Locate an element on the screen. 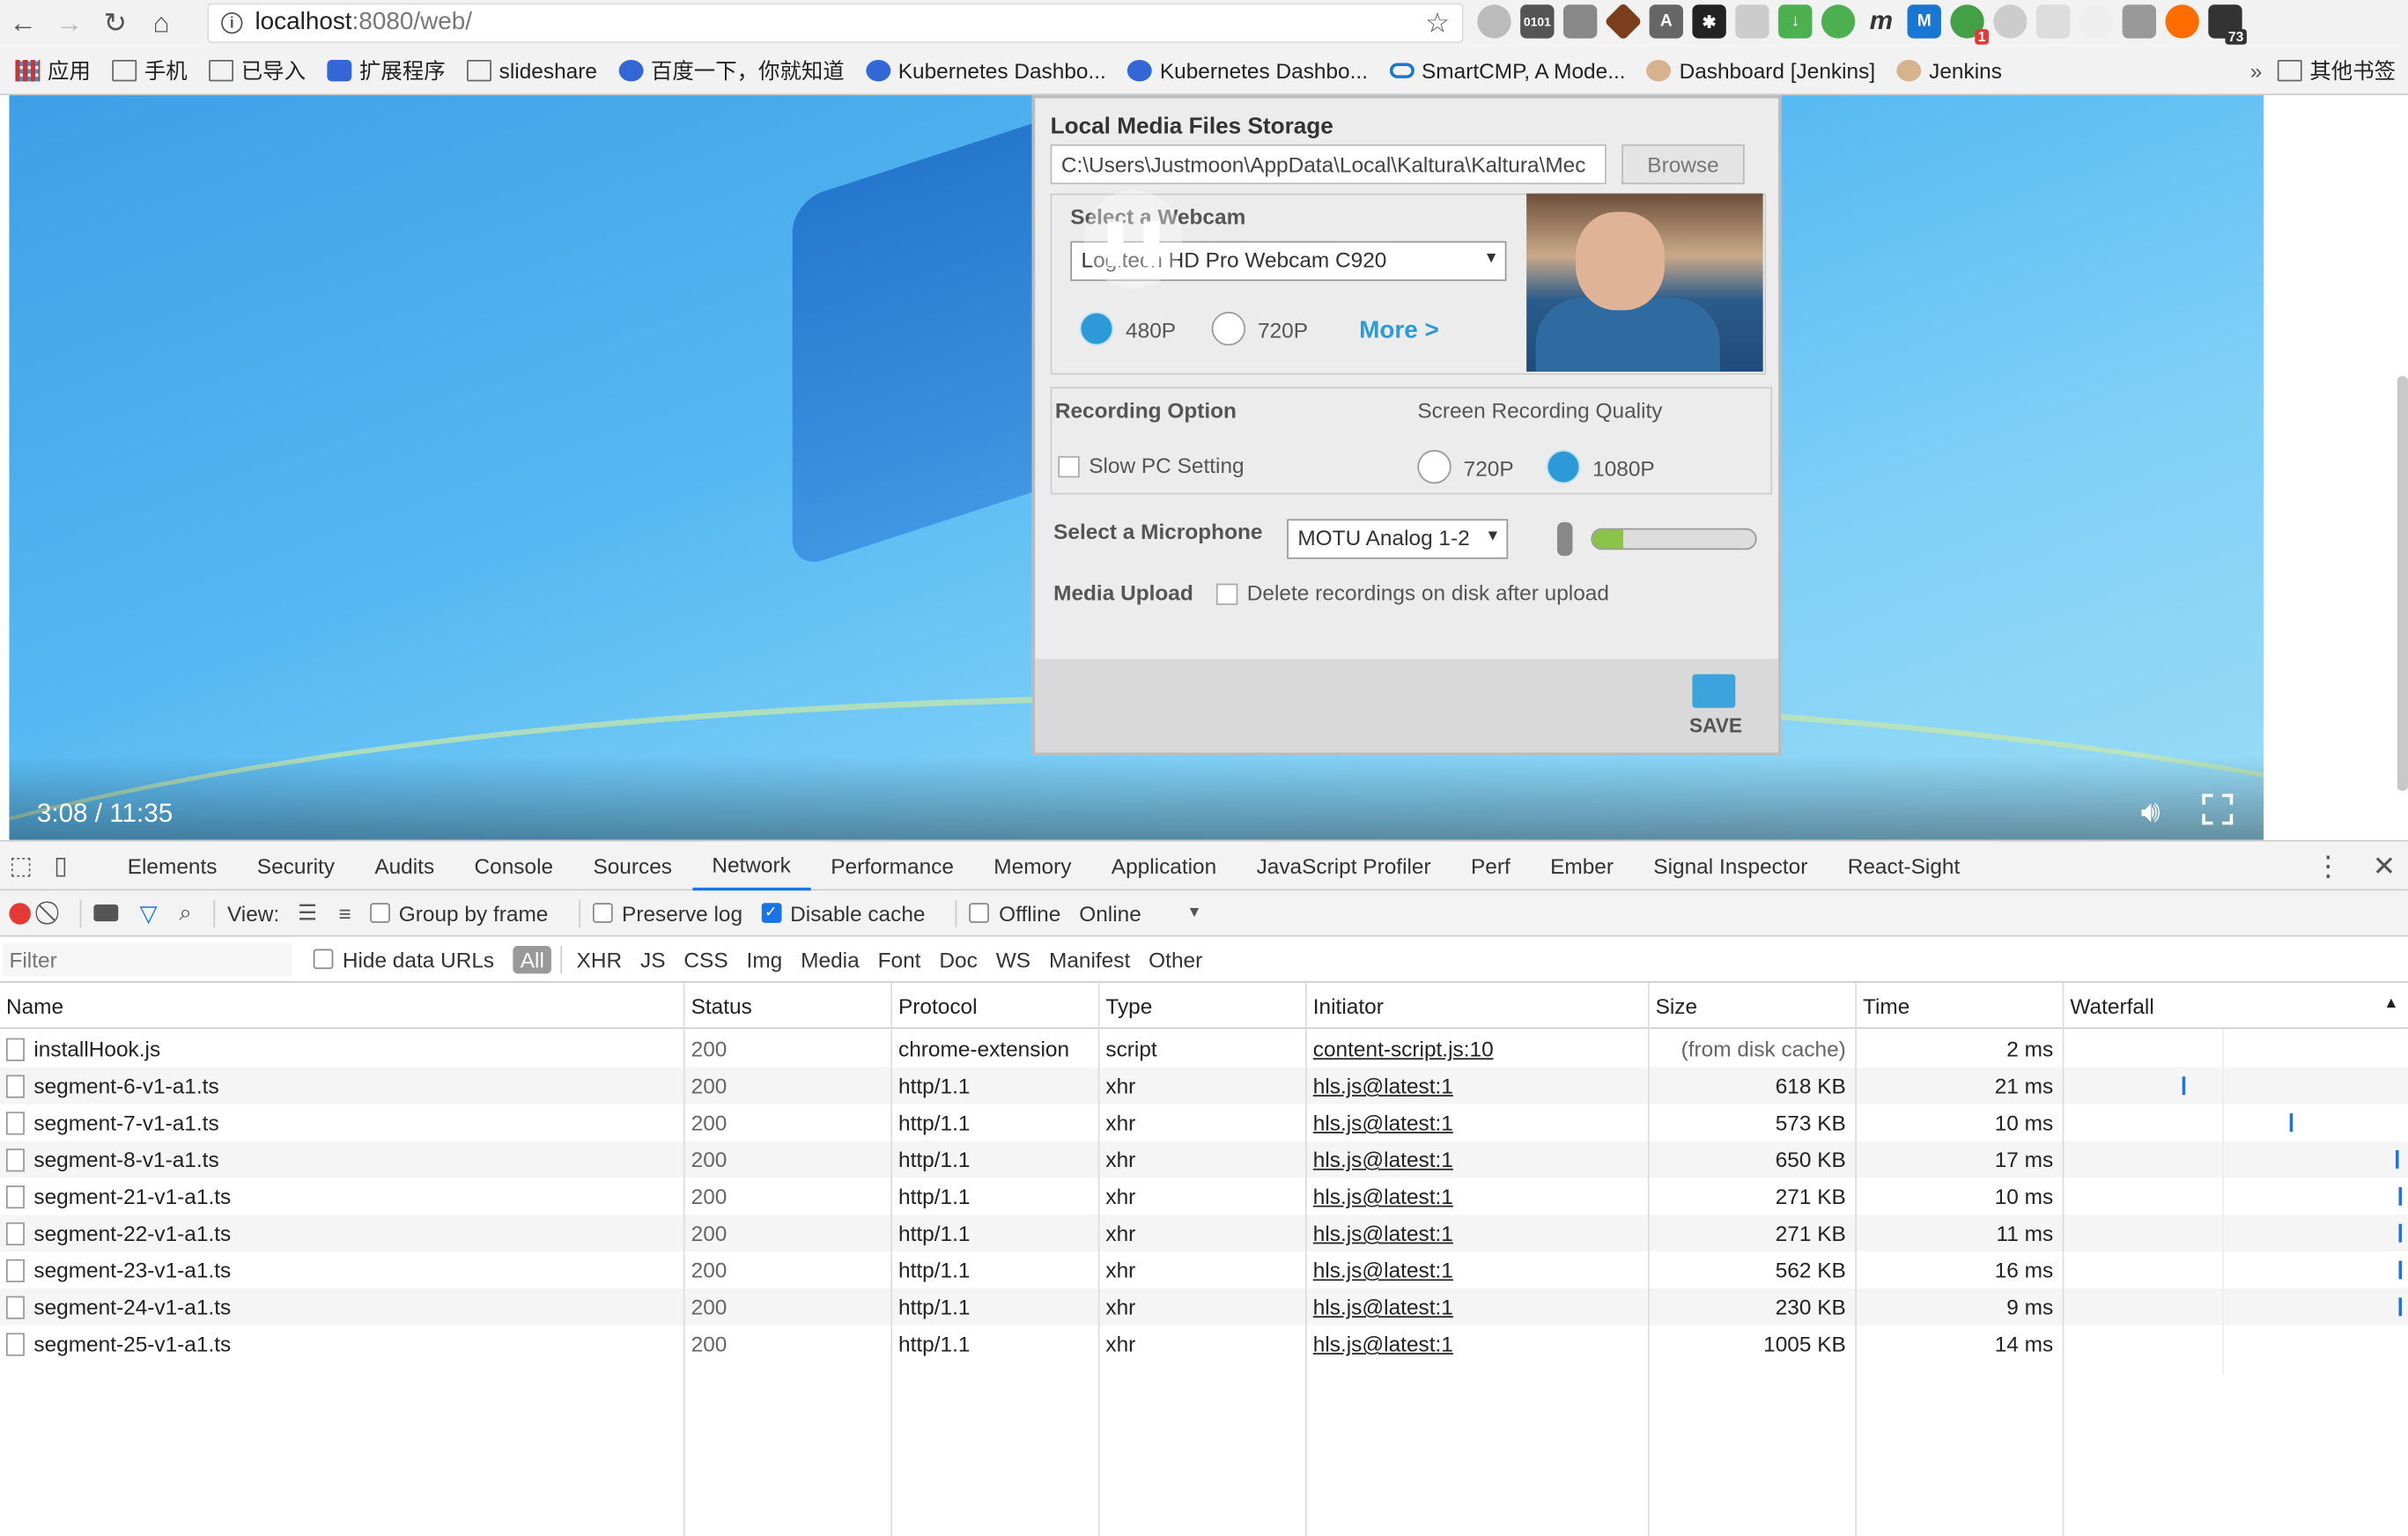  bookmark-folder-slideshare: slideshare is located at coordinates (532, 70).